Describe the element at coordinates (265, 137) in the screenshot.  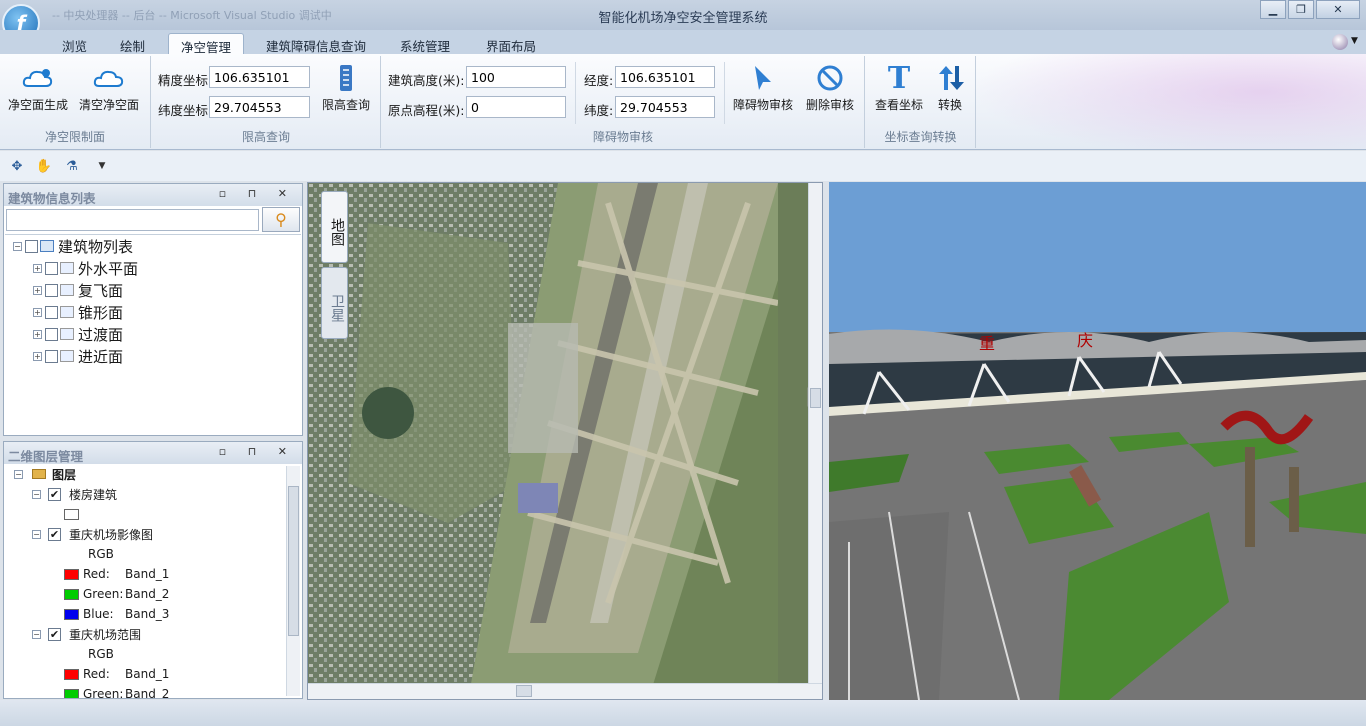
I see `group-label: 限高查询` at that location.